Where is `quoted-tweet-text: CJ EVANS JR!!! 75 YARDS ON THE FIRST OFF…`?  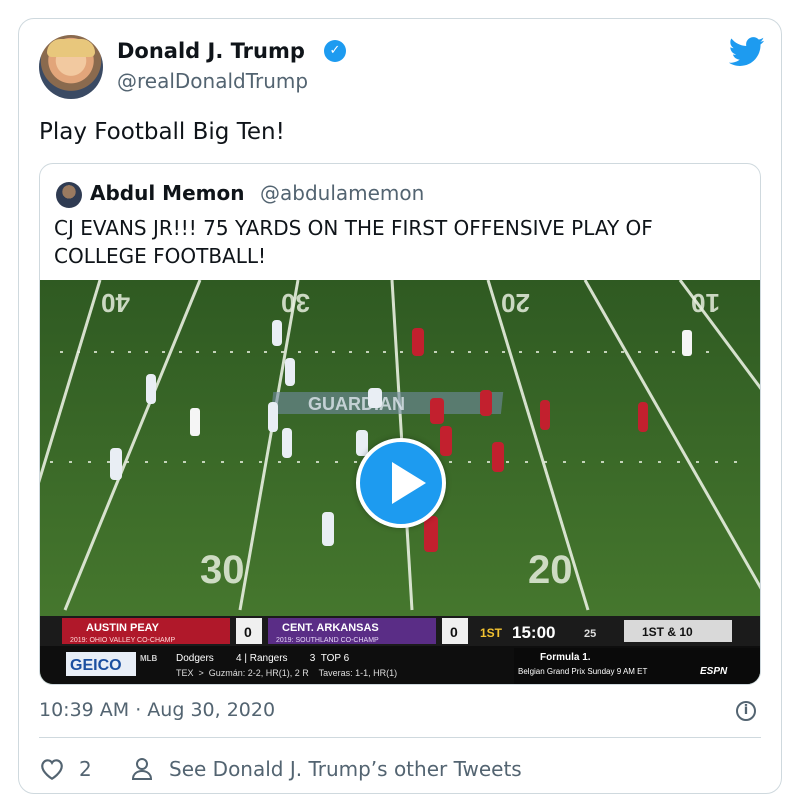
quoted-tweet-text: CJ EVANS JR!!! 75 YARDS ON THE FIRST OFF… is located at coordinates (353, 242).